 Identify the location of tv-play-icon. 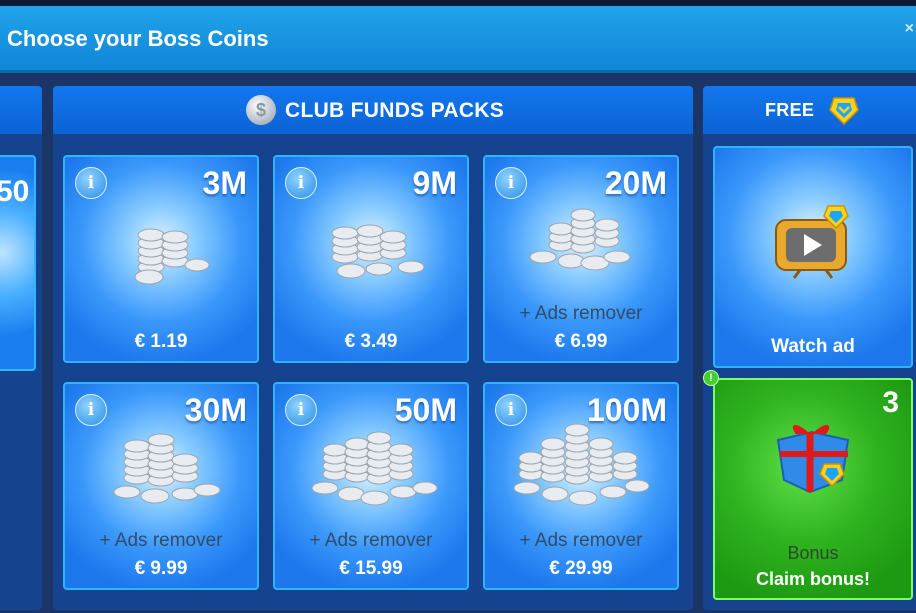
(812, 242).